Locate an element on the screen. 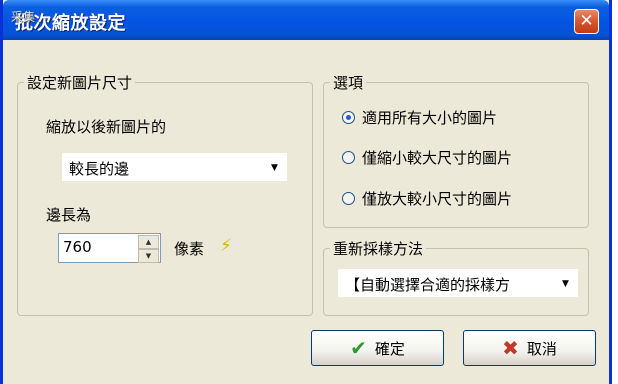  radio-shrink-only-label: 僅縮小較大尺寸的圖片 is located at coordinates (437, 158).